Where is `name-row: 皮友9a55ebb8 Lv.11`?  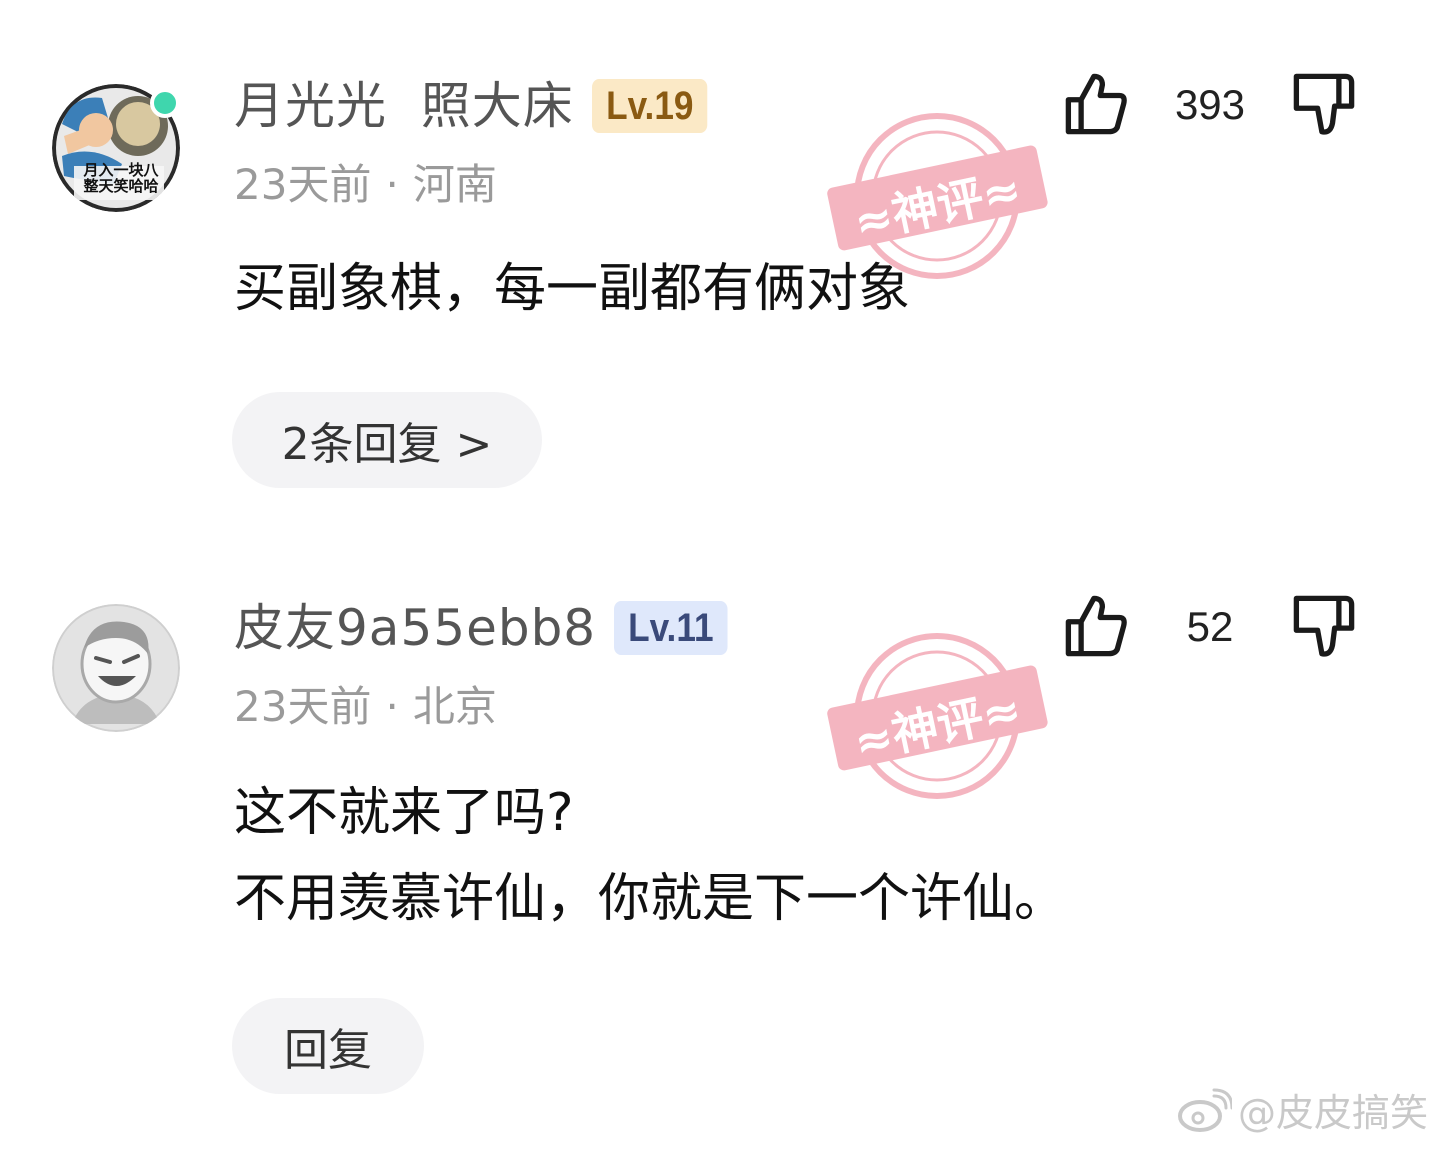
name-row: 皮友9a55ebb8 Lv.11 is located at coordinates (488, 628).